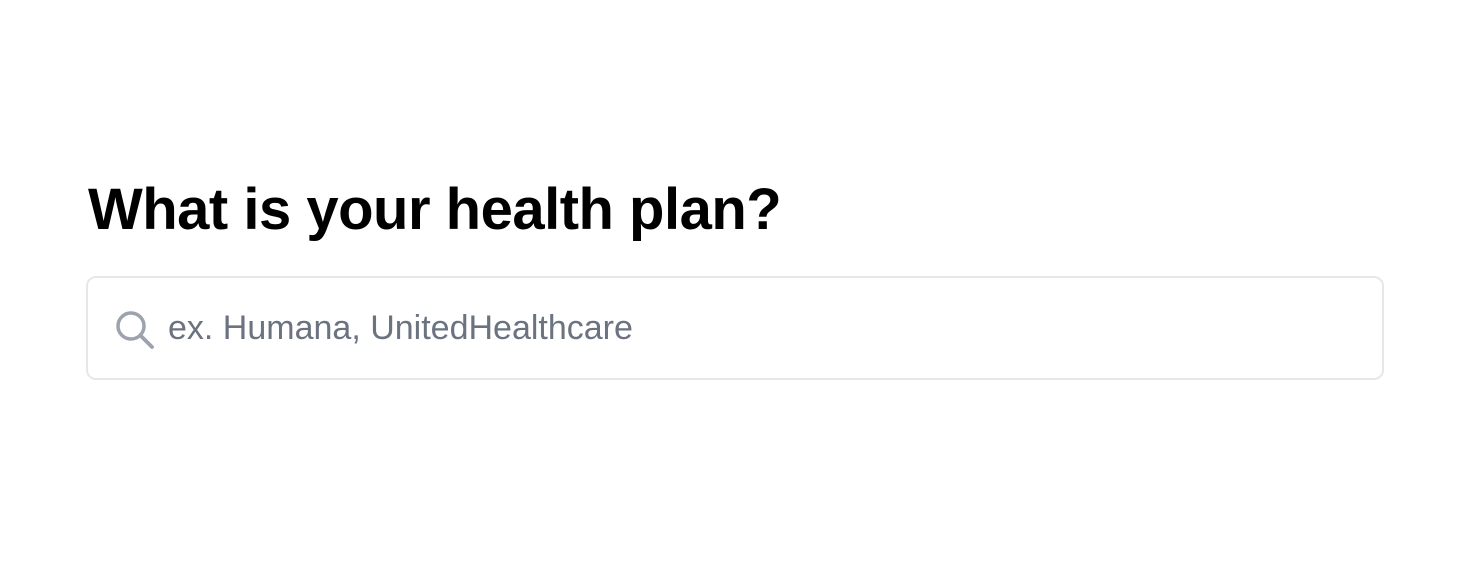  What do you see at coordinates (135, 330) in the screenshot?
I see `search-icon` at bounding box center [135, 330].